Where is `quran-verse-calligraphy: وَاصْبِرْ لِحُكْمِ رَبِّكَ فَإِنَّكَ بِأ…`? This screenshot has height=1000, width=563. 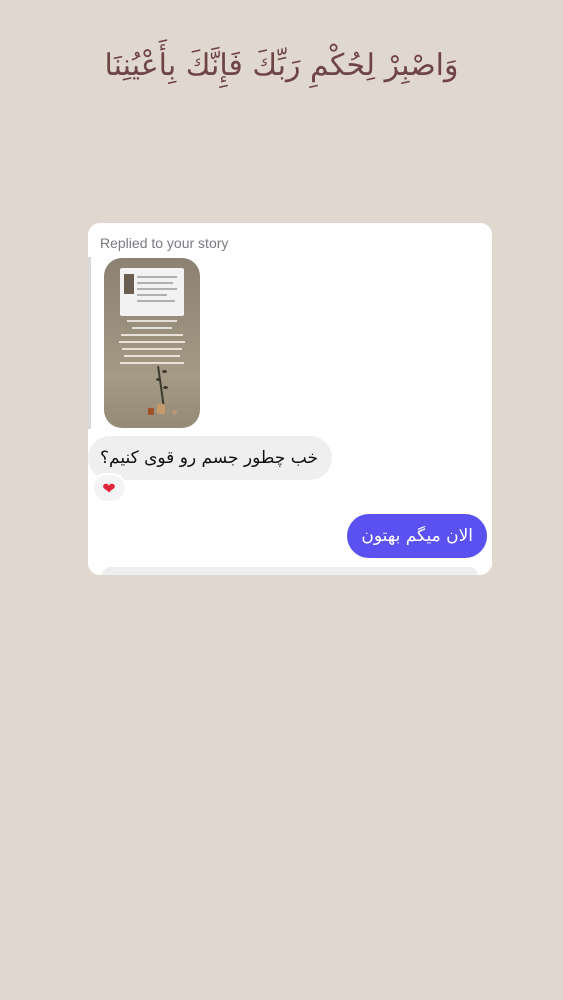 quran-verse-calligraphy: وَاصْبِرْ لِحُكْمِ رَبِّكَ فَإِنَّكَ بِأ… is located at coordinates (281, 65).